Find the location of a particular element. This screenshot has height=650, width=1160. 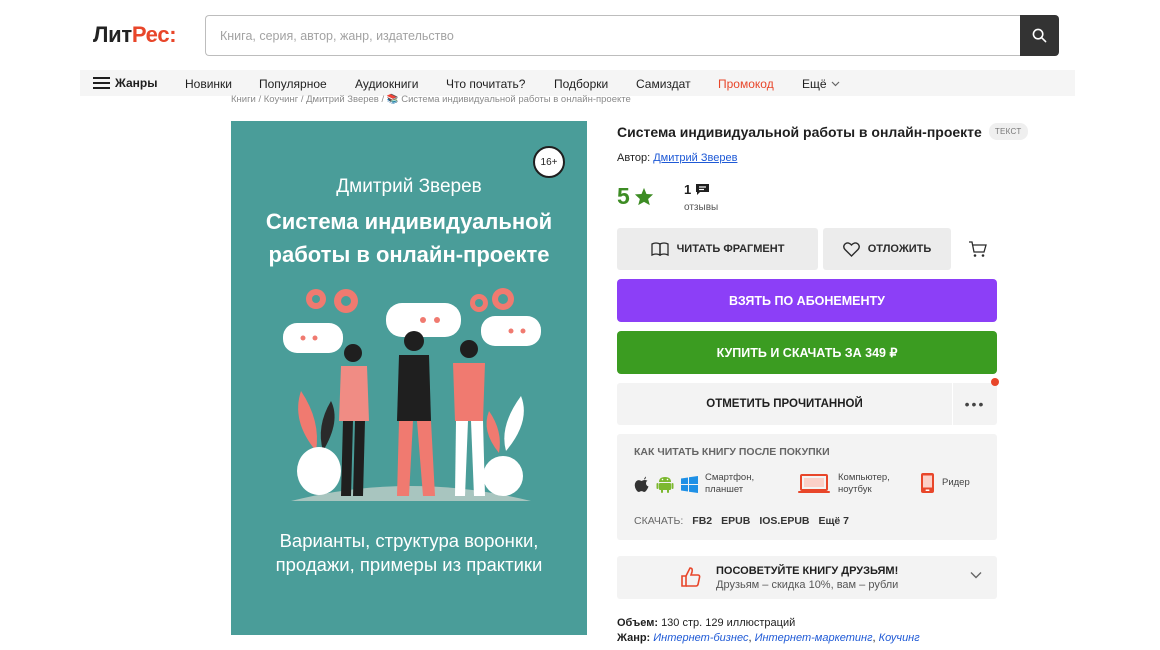

header: ЛитРес: is located at coordinates (580, 34).